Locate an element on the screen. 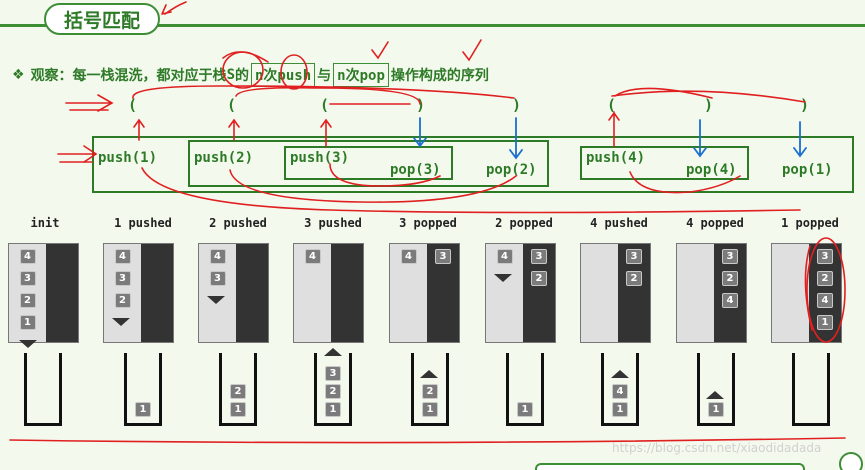  stack-panel: 3 2 4 is located at coordinates (711, 293).